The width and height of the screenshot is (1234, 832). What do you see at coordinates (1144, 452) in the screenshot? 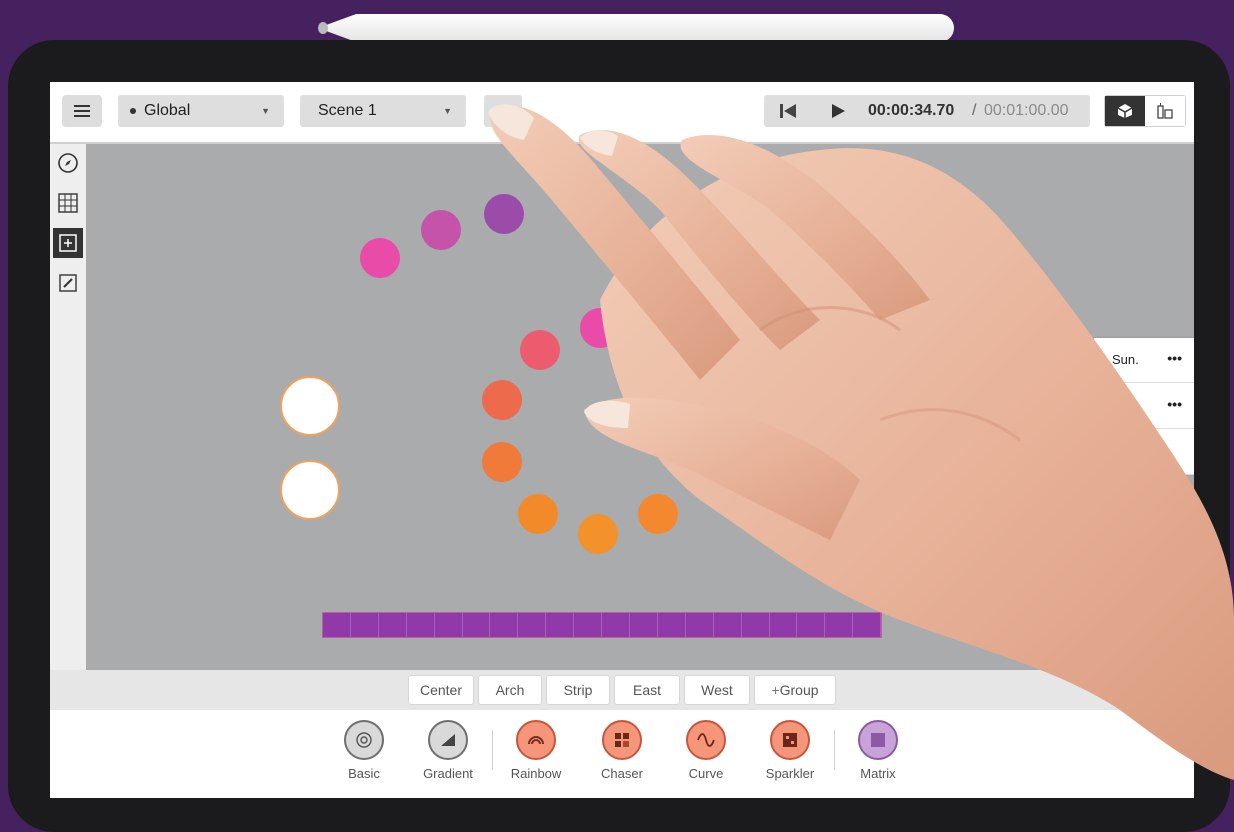
I see `layer-row` at bounding box center [1144, 452].